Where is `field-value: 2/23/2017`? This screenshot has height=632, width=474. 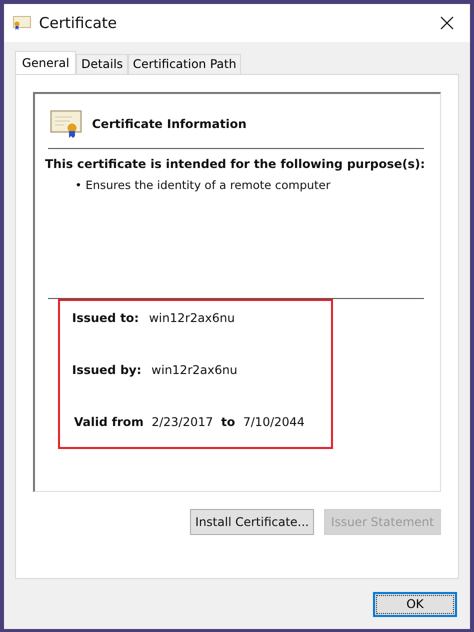
field-value: 2/23/2017 is located at coordinates (183, 422).